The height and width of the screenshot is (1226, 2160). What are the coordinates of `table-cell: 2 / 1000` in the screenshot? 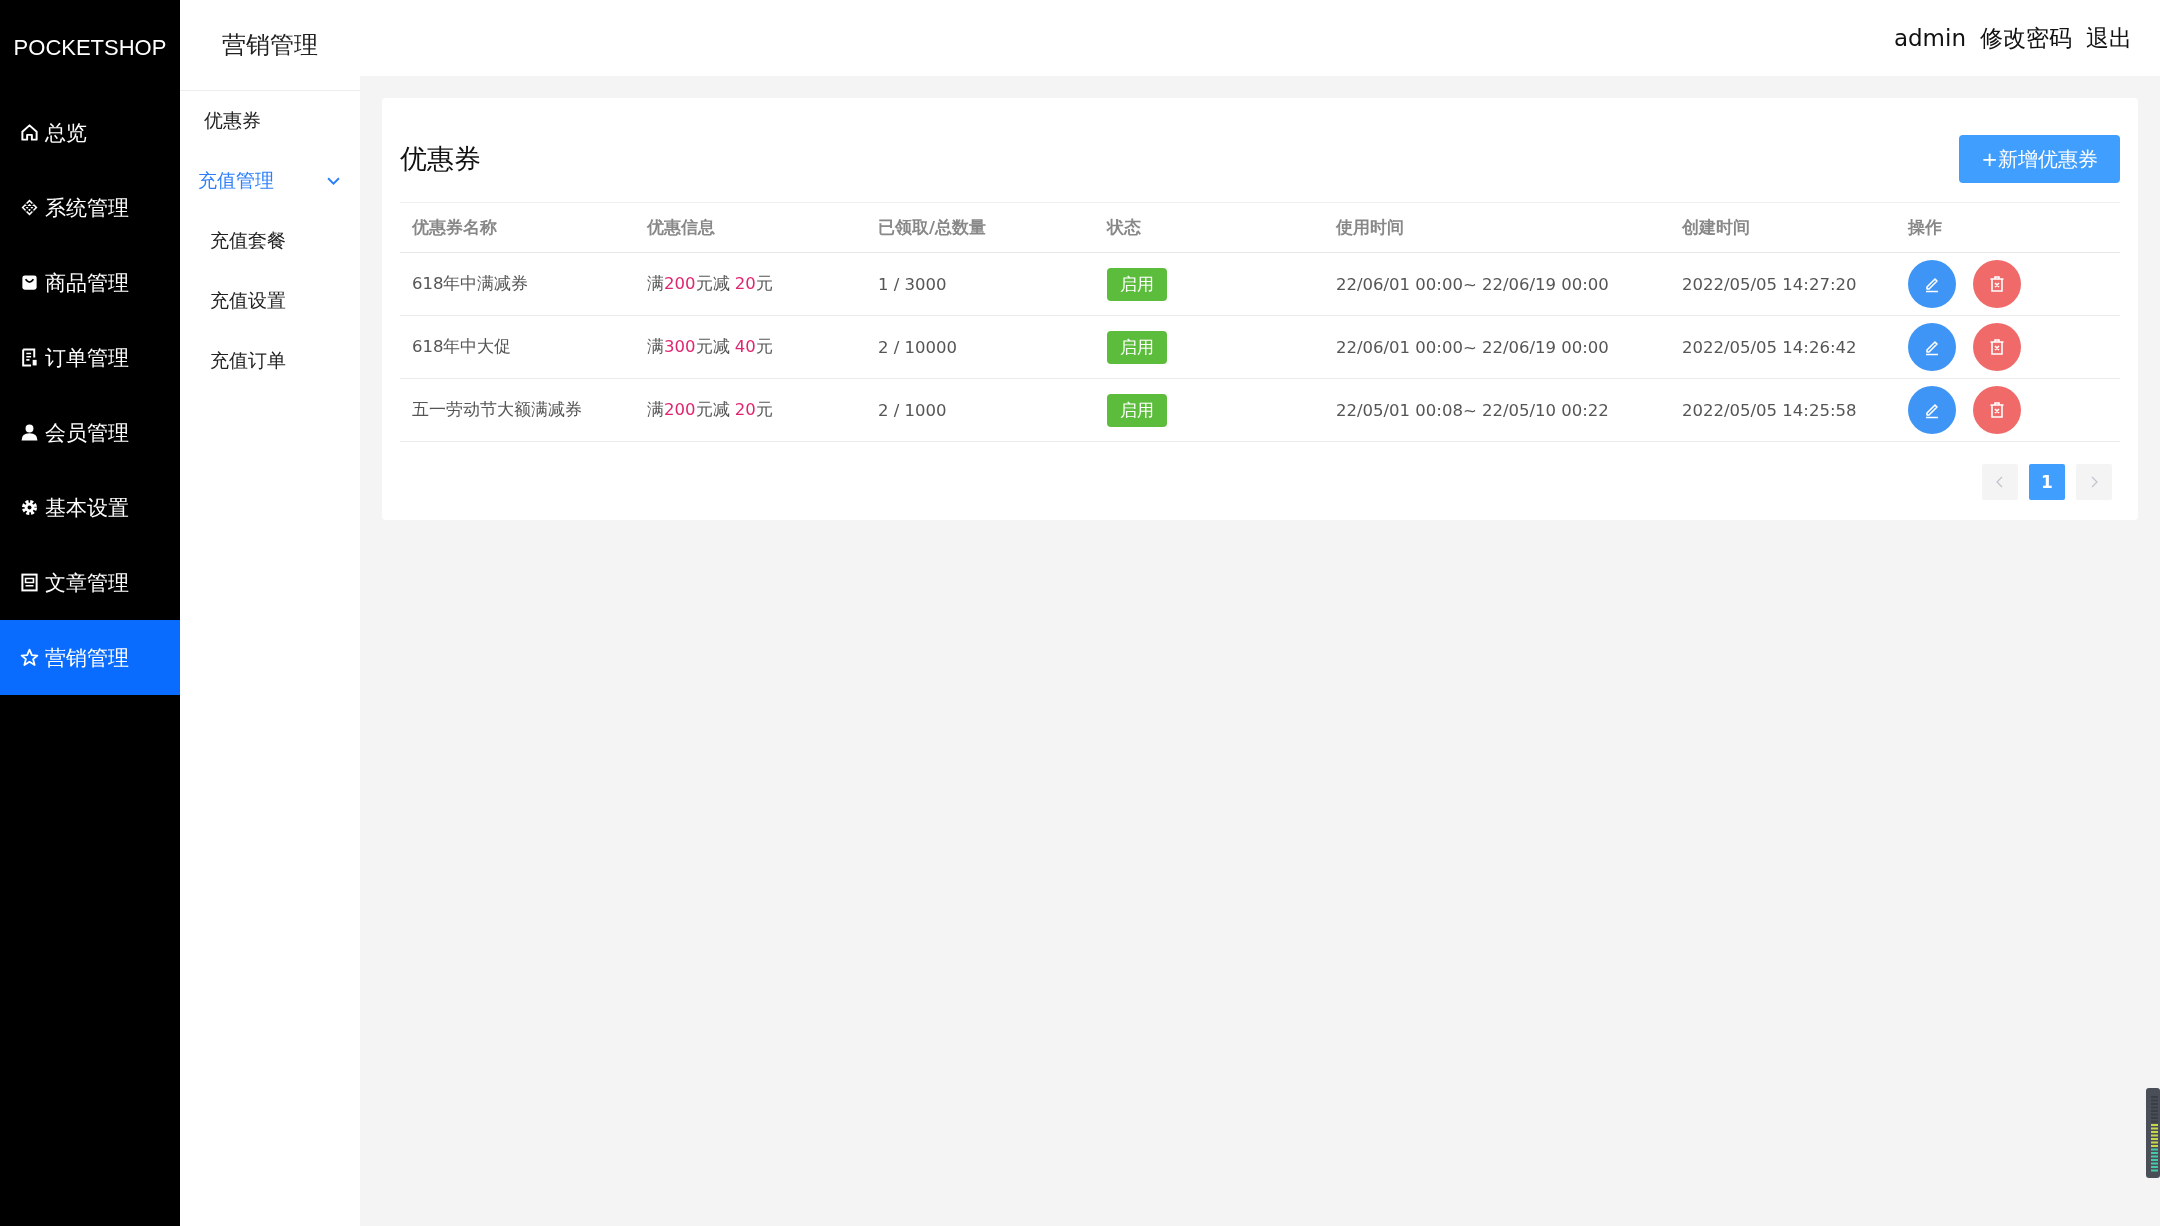 It's located at (980, 410).